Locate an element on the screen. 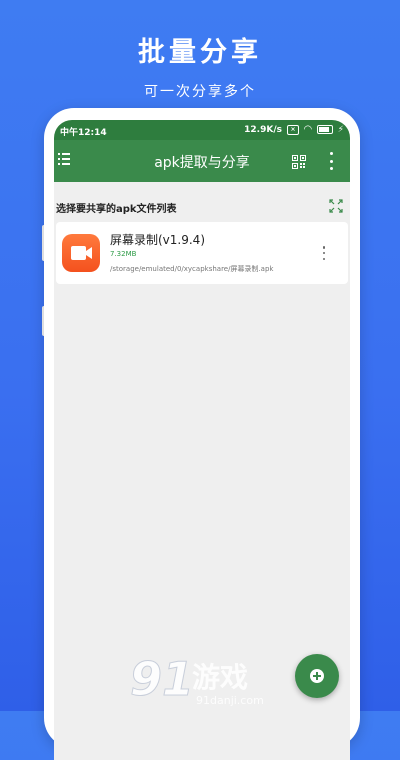  qr-code-icon is located at coordinates (299, 162).